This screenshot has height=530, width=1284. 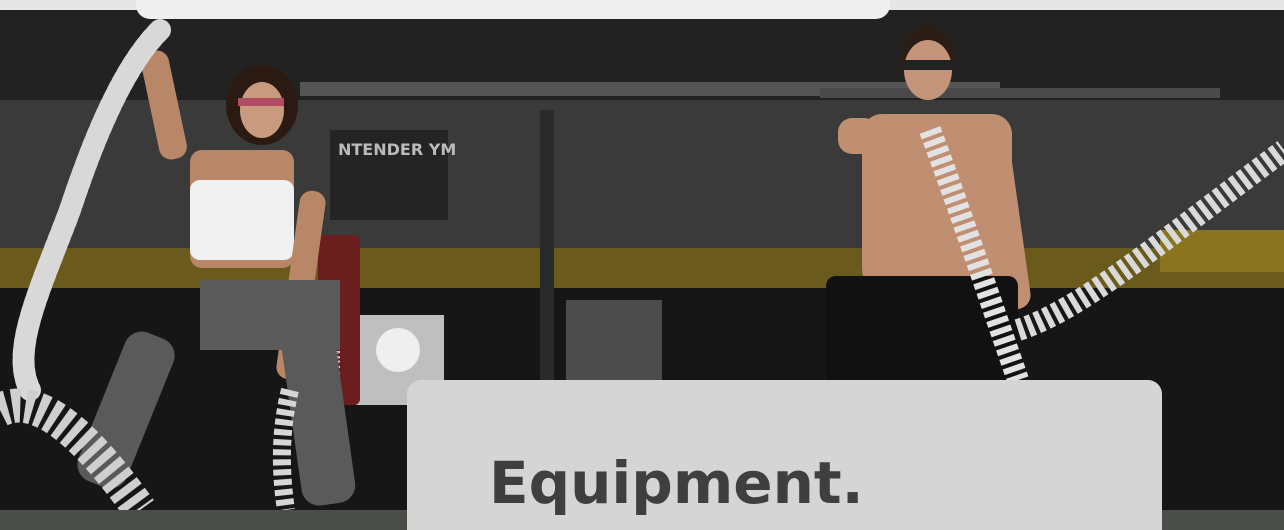 What do you see at coordinates (513, 9) in the screenshot?
I see `top-card` at bounding box center [513, 9].